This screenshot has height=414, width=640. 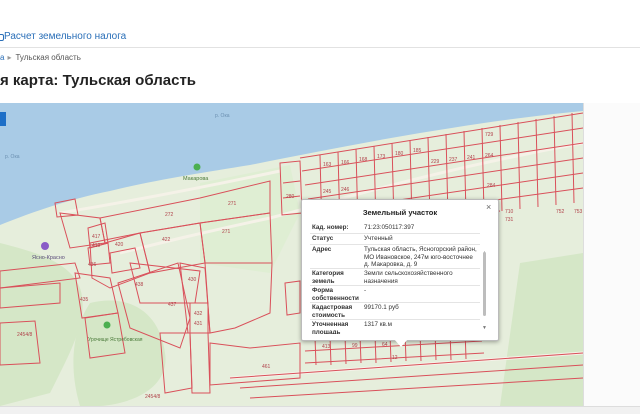 What do you see at coordinates (381, 307) in the screenshot?
I see `popup-value: 99170.1 руб` at bounding box center [381, 307].